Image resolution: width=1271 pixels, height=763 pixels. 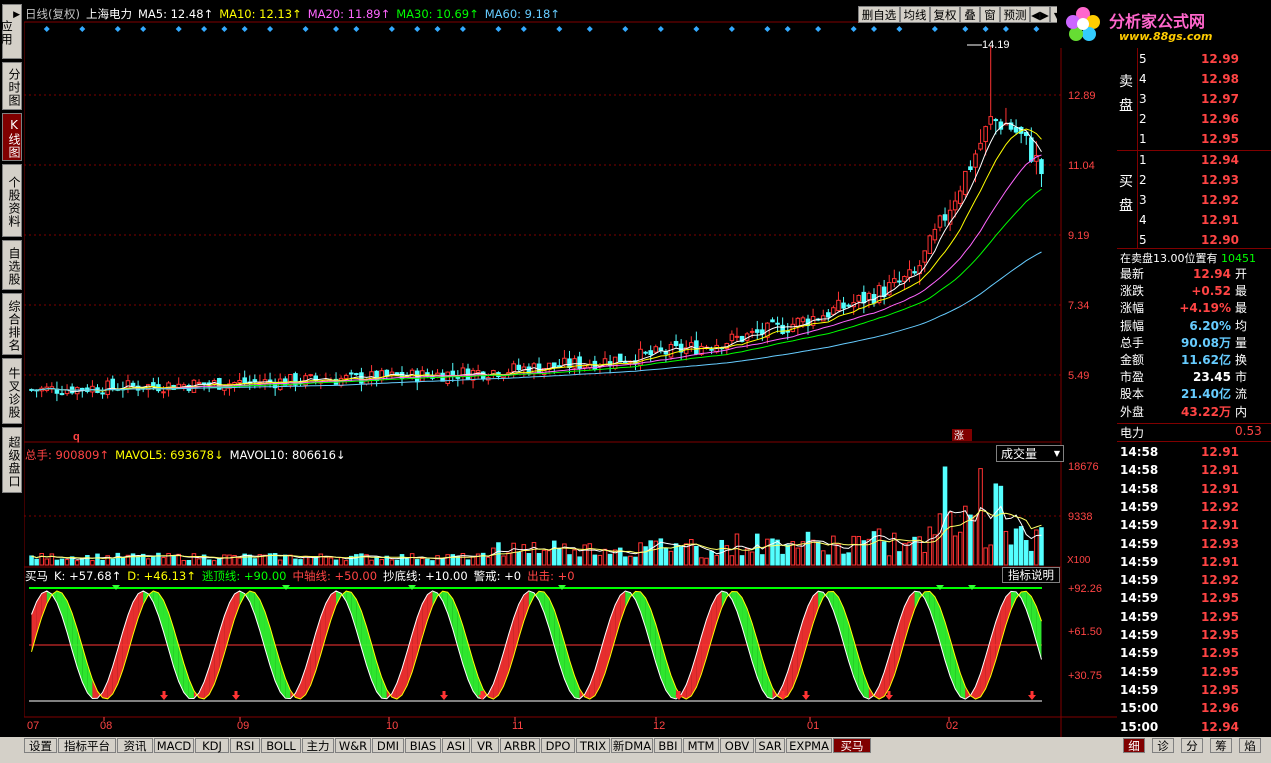 What do you see at coordinates (668, 745) in the screenshot?
I see `tab-17: BBI` at bounding box center [668, 745].